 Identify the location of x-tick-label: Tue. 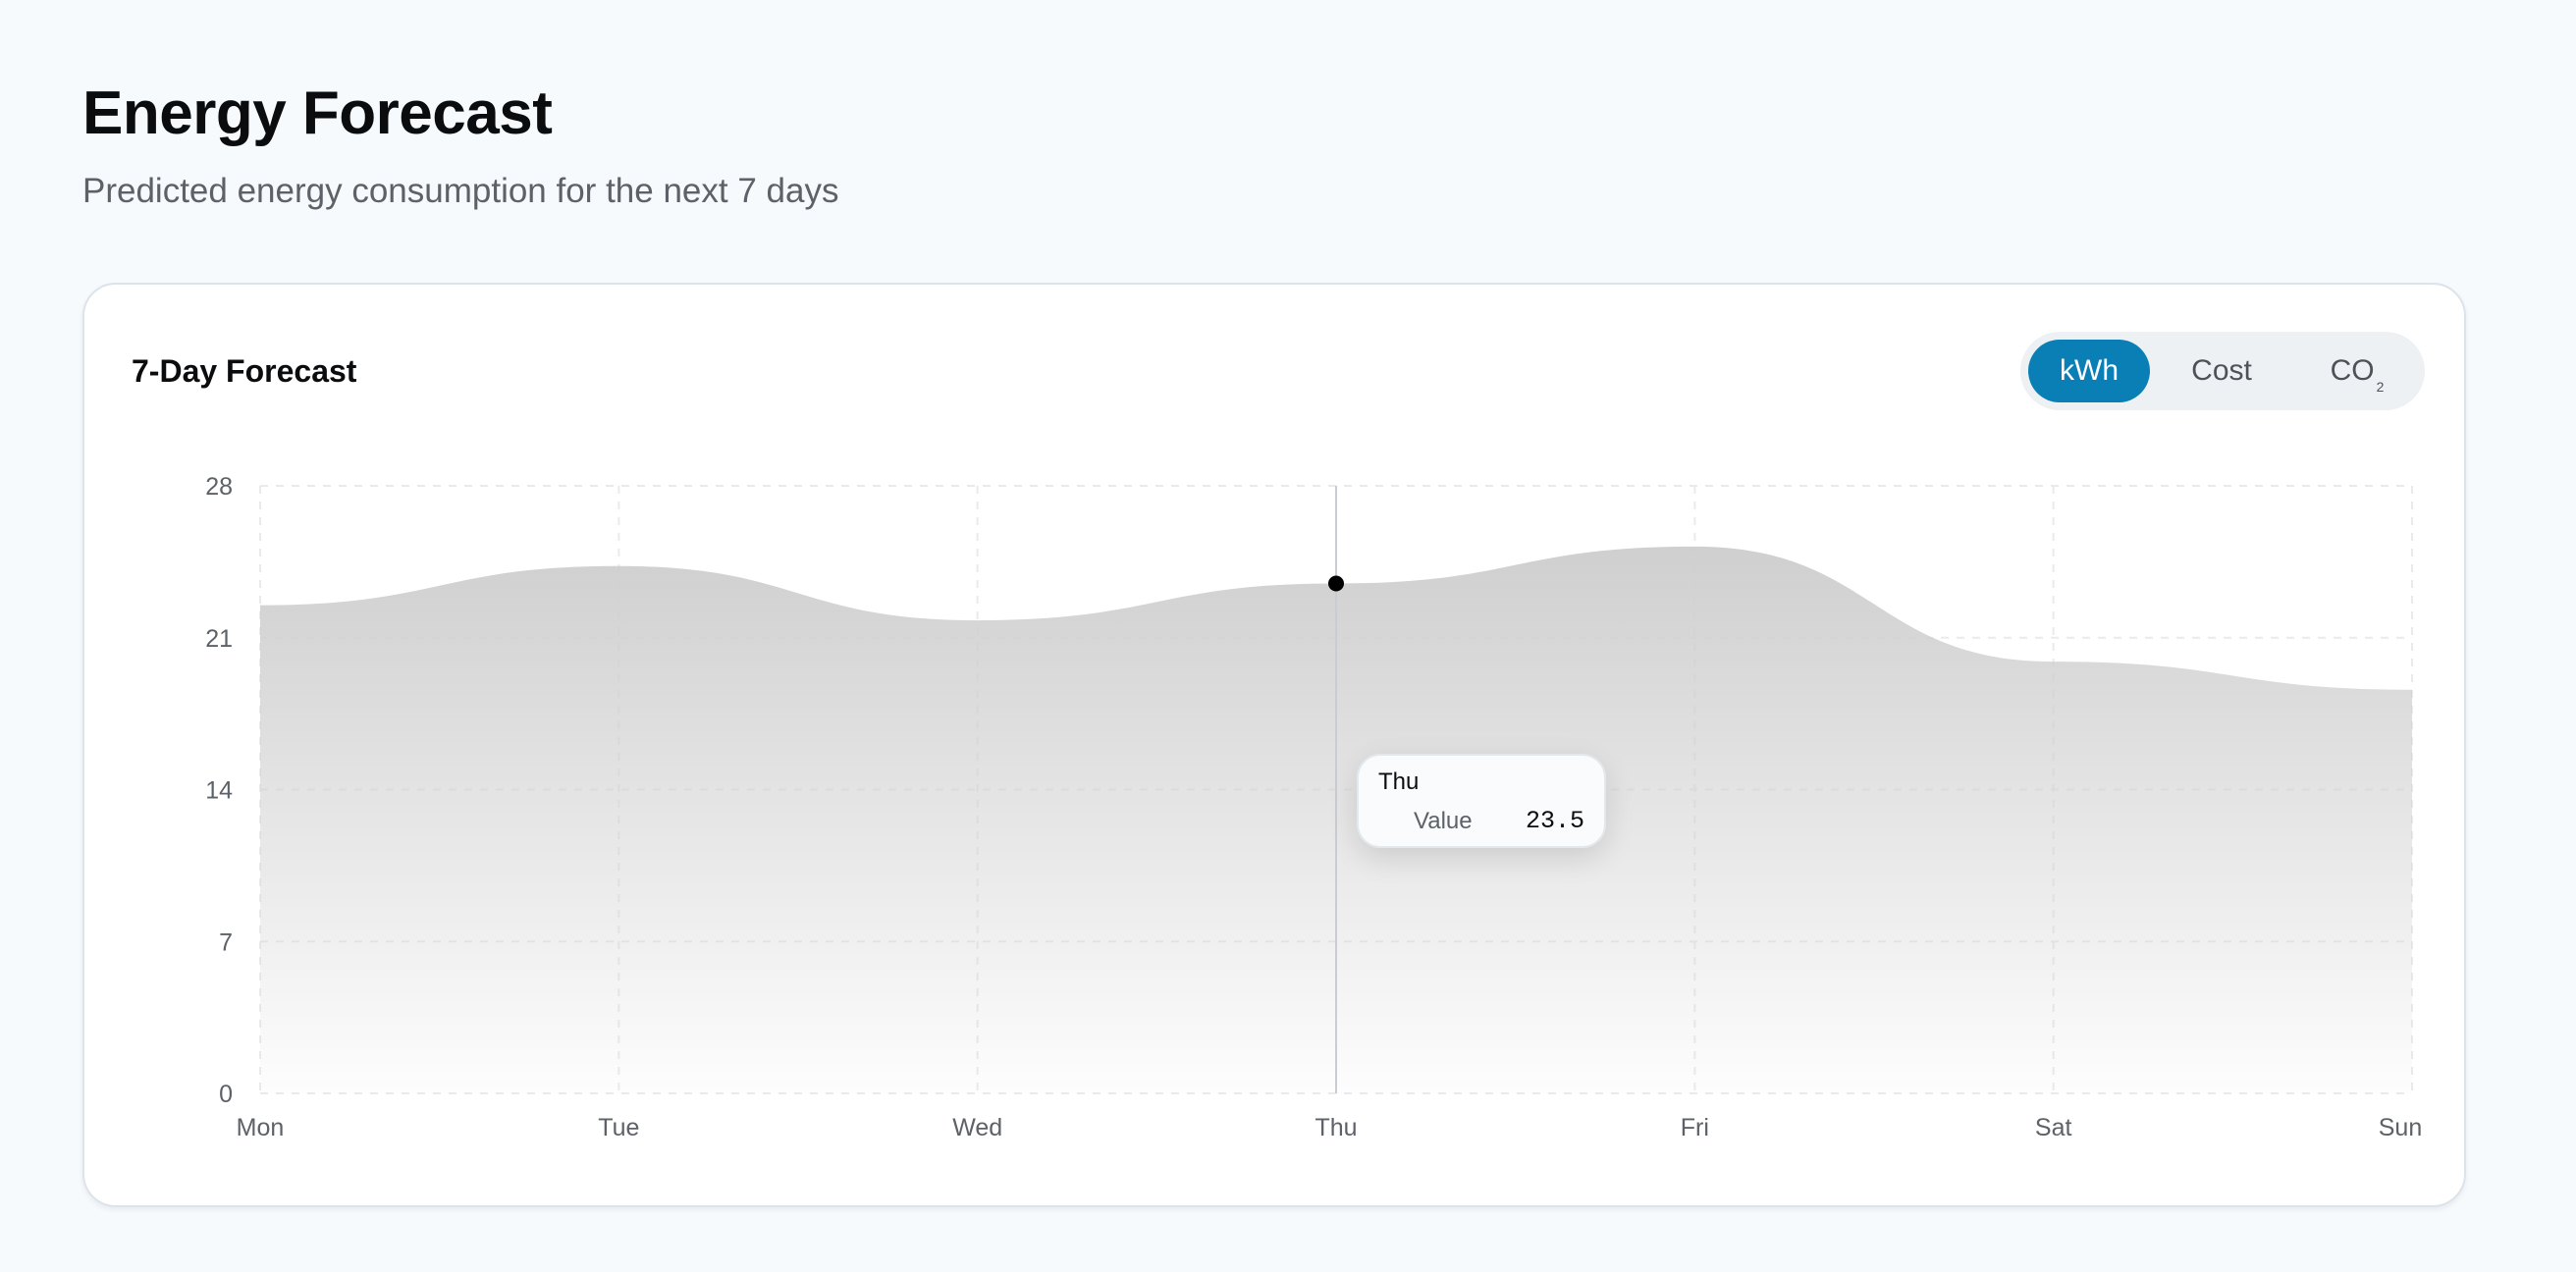
(618, 1127).